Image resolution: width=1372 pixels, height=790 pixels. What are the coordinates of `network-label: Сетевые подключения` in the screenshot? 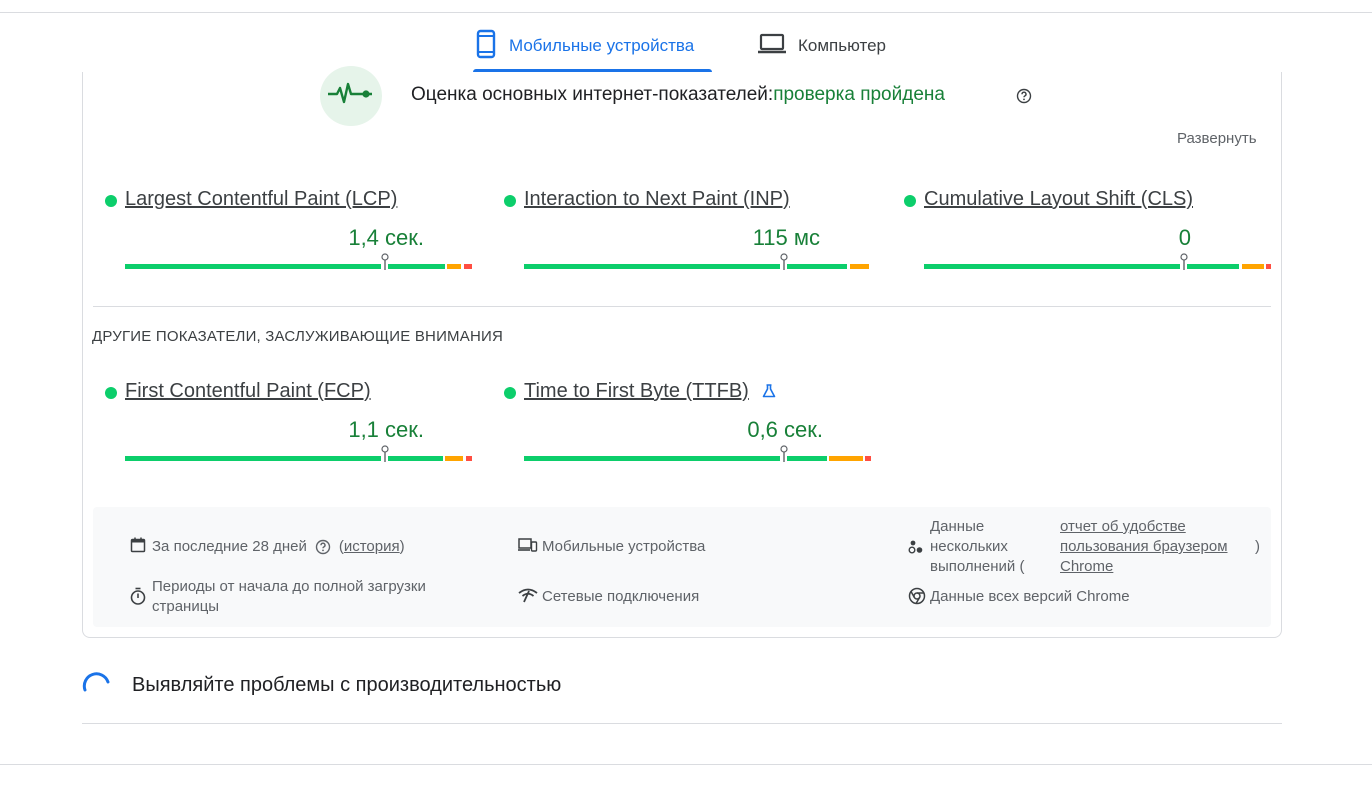 It's located at (621, 596).